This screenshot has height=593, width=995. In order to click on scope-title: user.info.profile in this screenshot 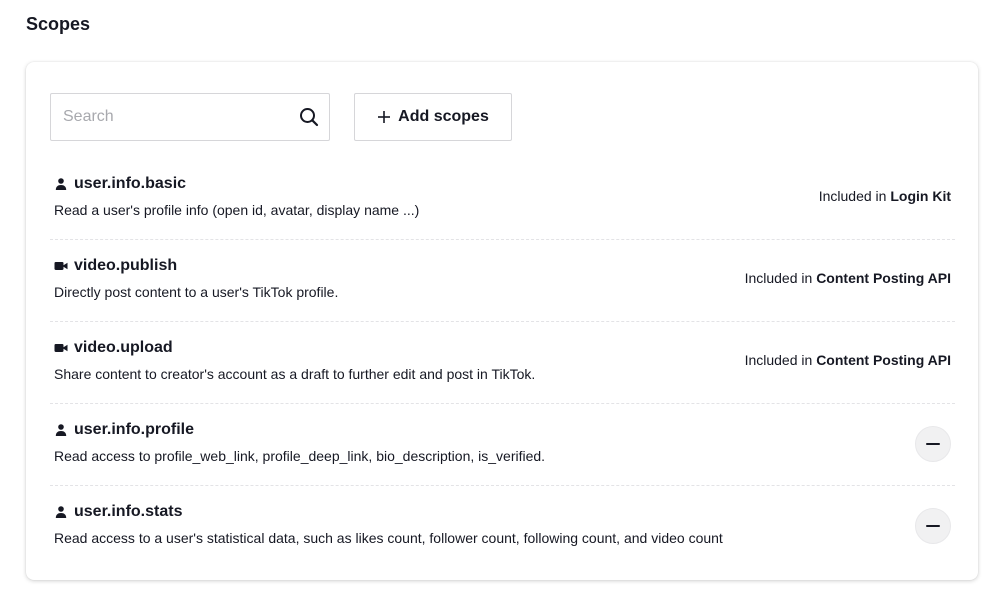, I will do `click(124, 430)`.